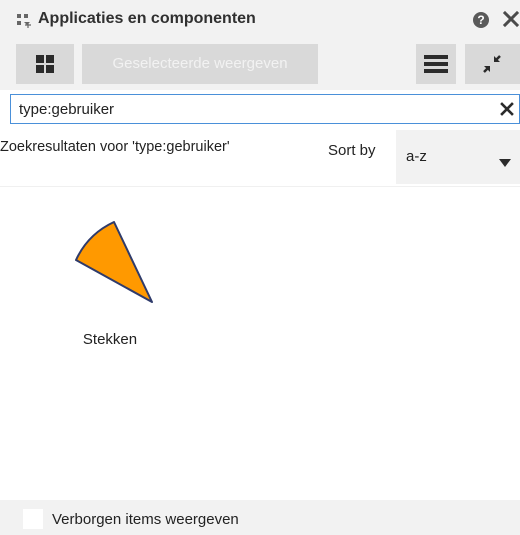 This screenshot has width=520, height=535. What do you see at coordinates (260, 186) in the screenshot?
I see `results-divider` at bounding box center [260, 186].